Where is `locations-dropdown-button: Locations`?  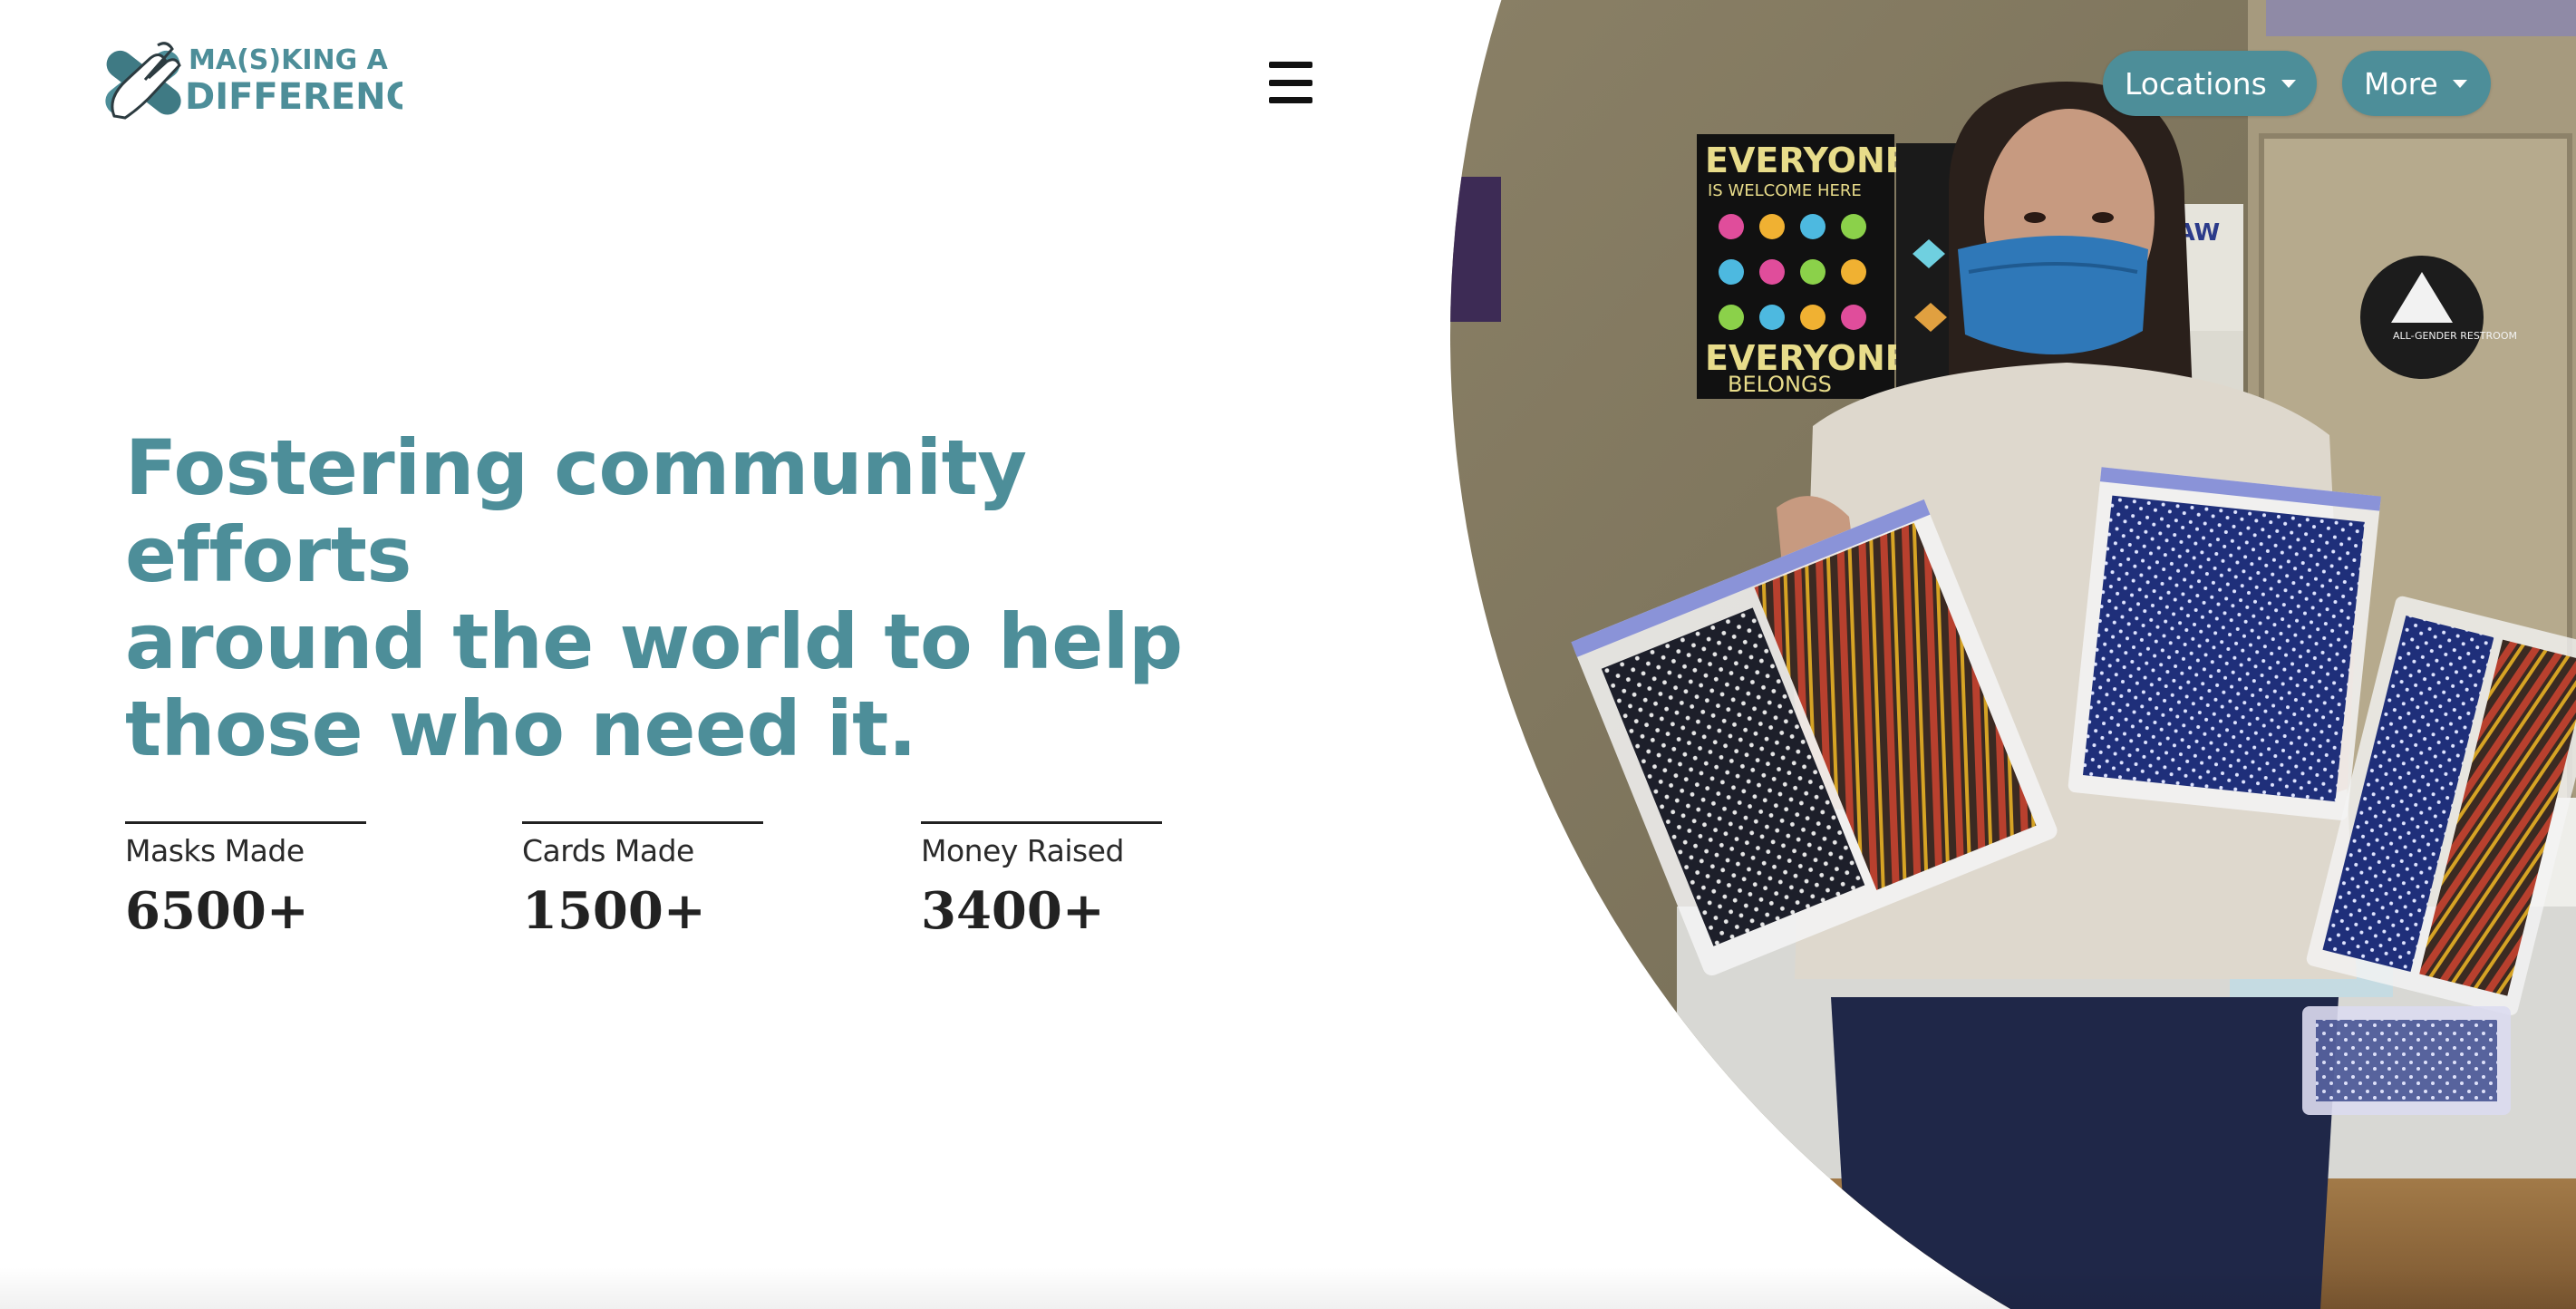 locations-dropdown-button: Locations is located at coordinates (2210, 83).